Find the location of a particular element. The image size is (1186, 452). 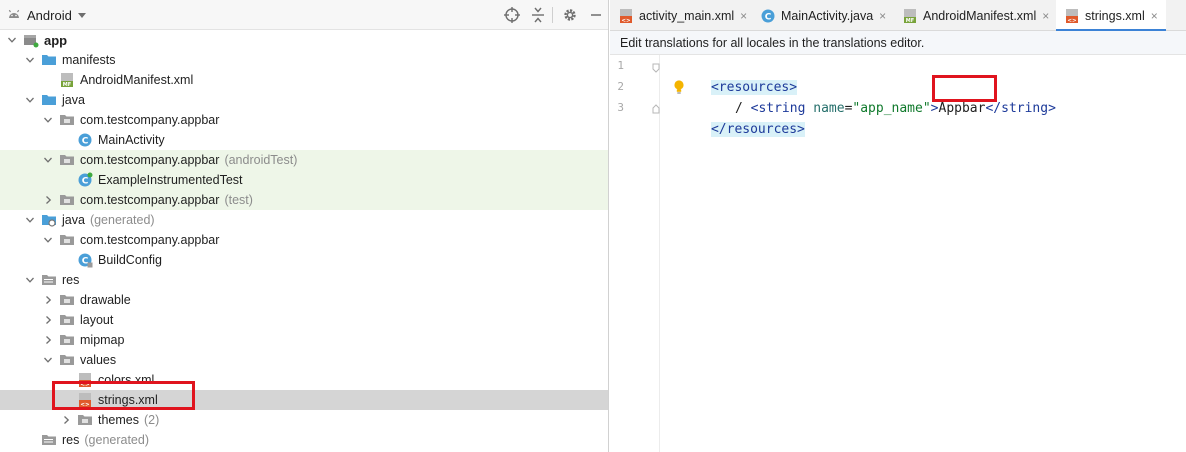

tree-row: C BuildConfig is located at coordinates (304, 260).